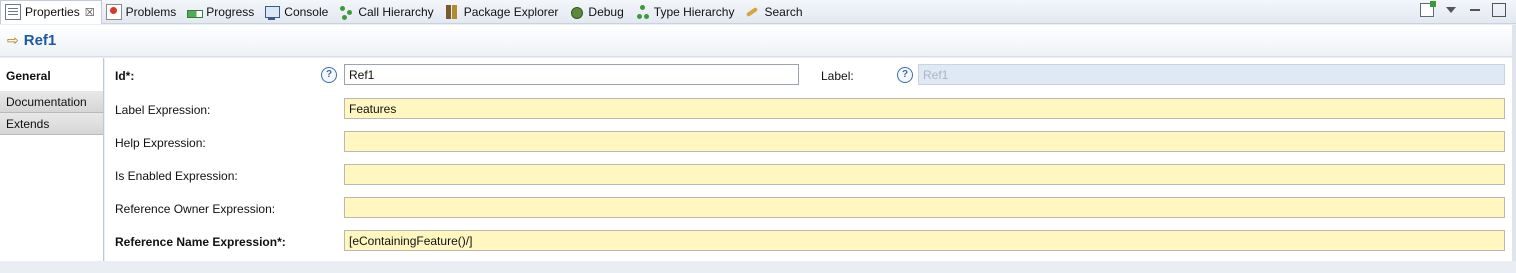  I want to click on tab-package-explorer: Package Explorer, so click(502, 12).